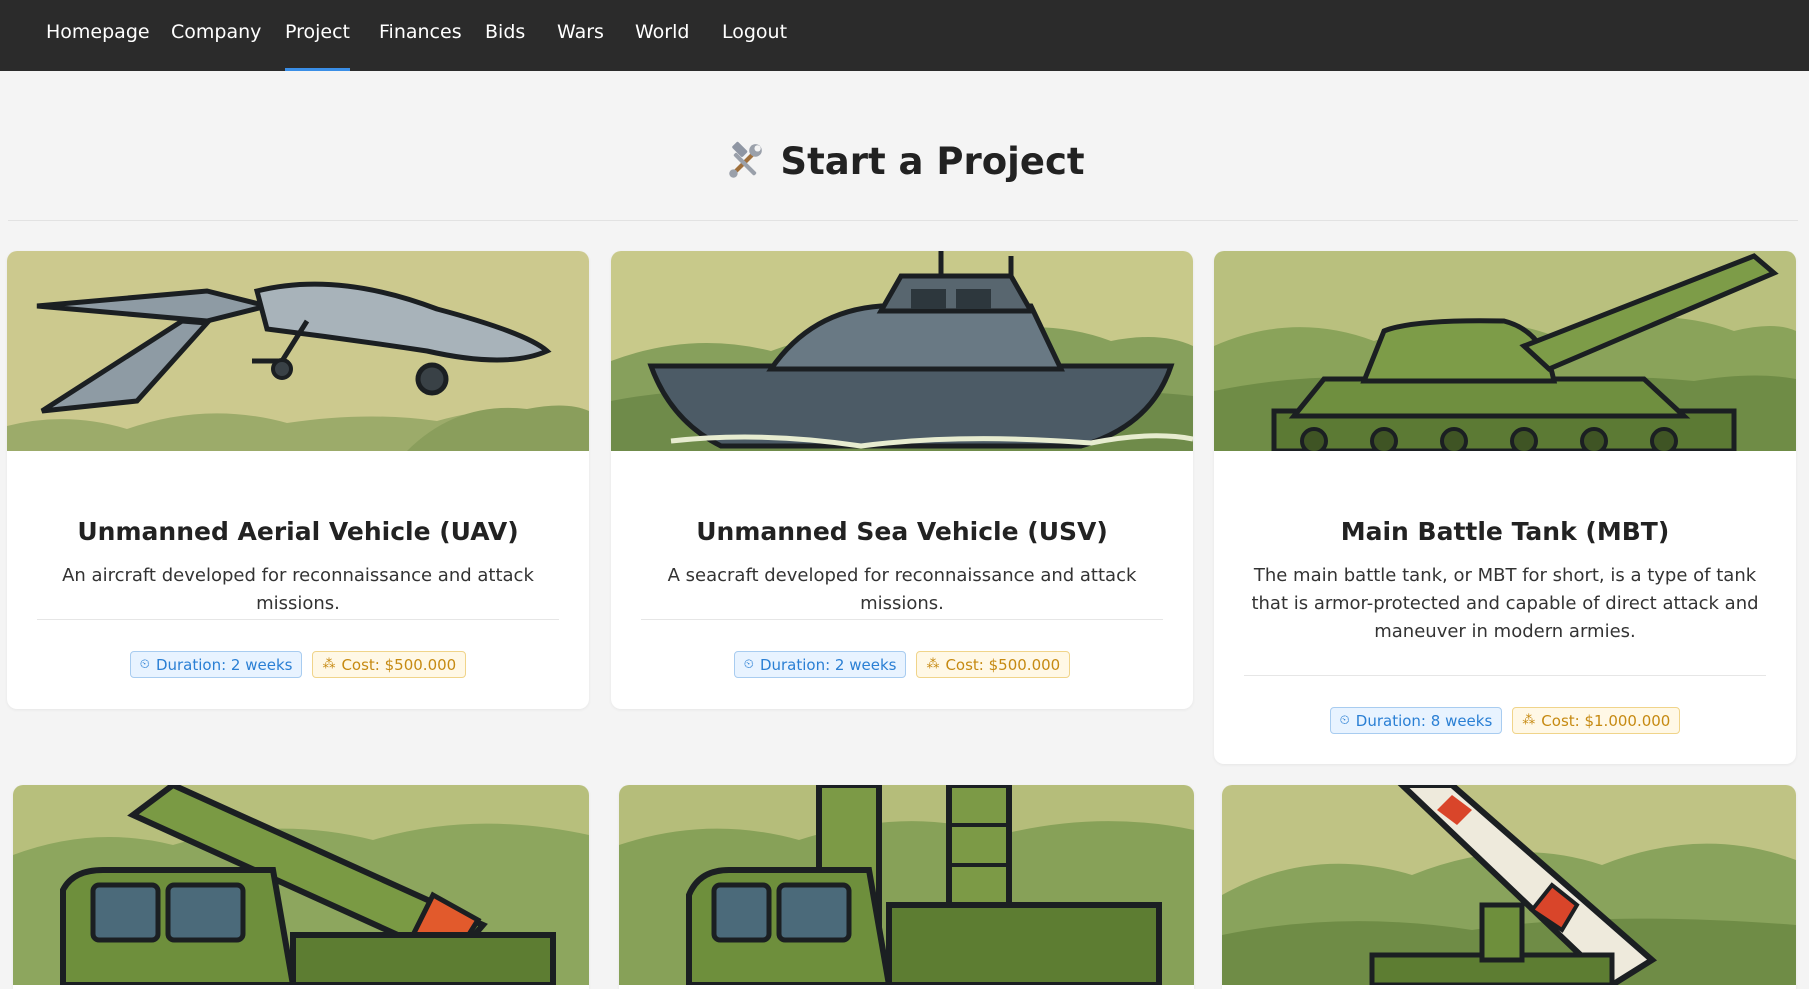 The image size is (1809, 989). What do you see at coordinates (1424, 720) in the screenshot?
I see `duration-text: Duration: 8 weeks` at bounding box center [1424, 720].